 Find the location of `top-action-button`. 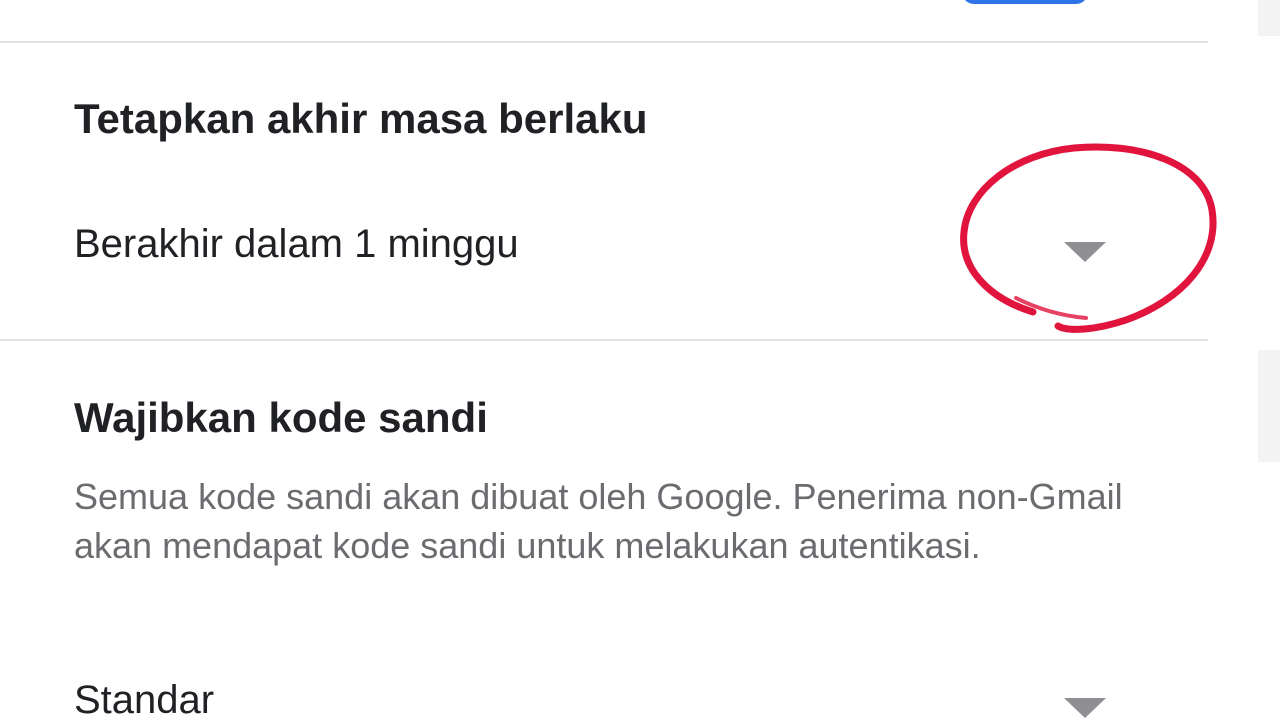

top-action-button is located at coordinates (1025, 2).